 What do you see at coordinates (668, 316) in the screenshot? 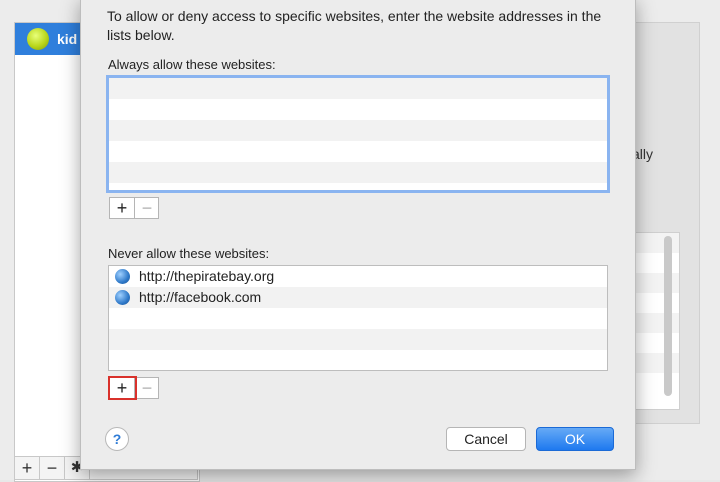
I see `scrollbar` at bounding box center [668, 316].